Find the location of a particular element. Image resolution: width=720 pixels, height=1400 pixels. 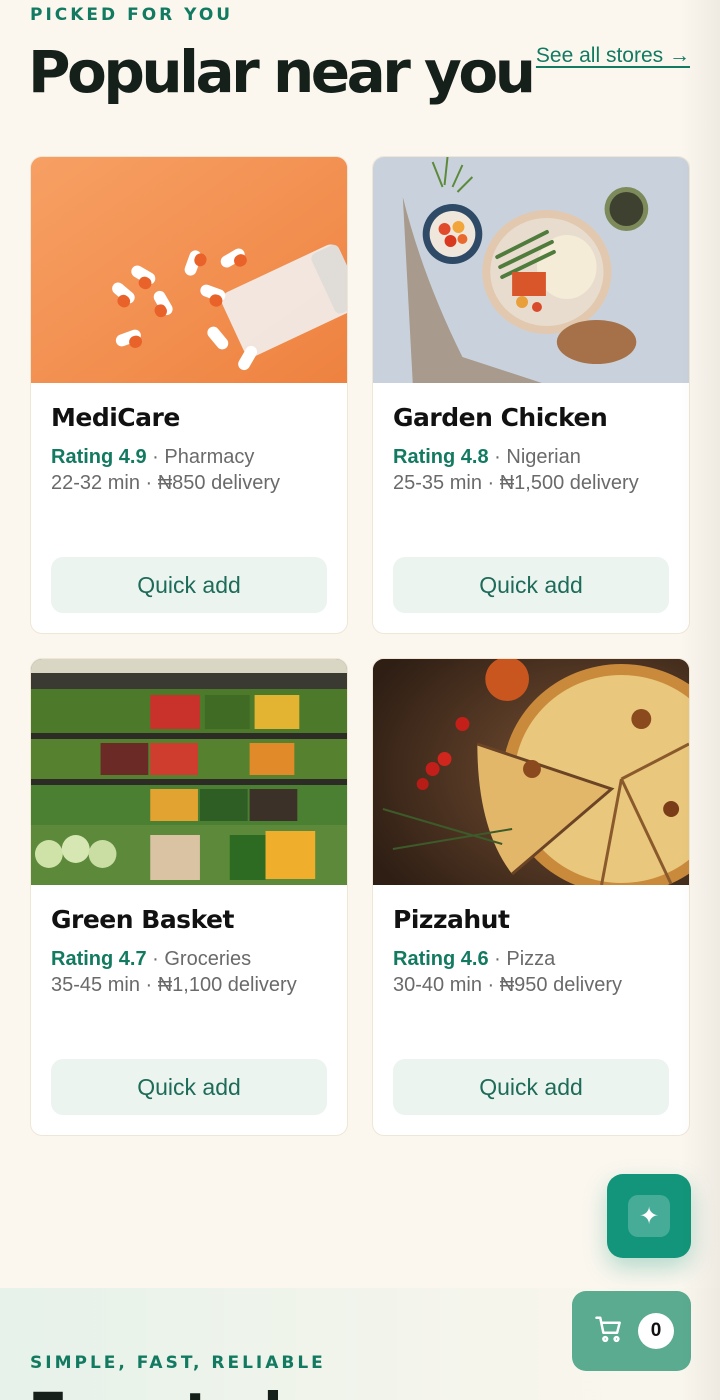

store-meta-rating: Rating 4.7 · Groceries is located at coordinates (189, 959).